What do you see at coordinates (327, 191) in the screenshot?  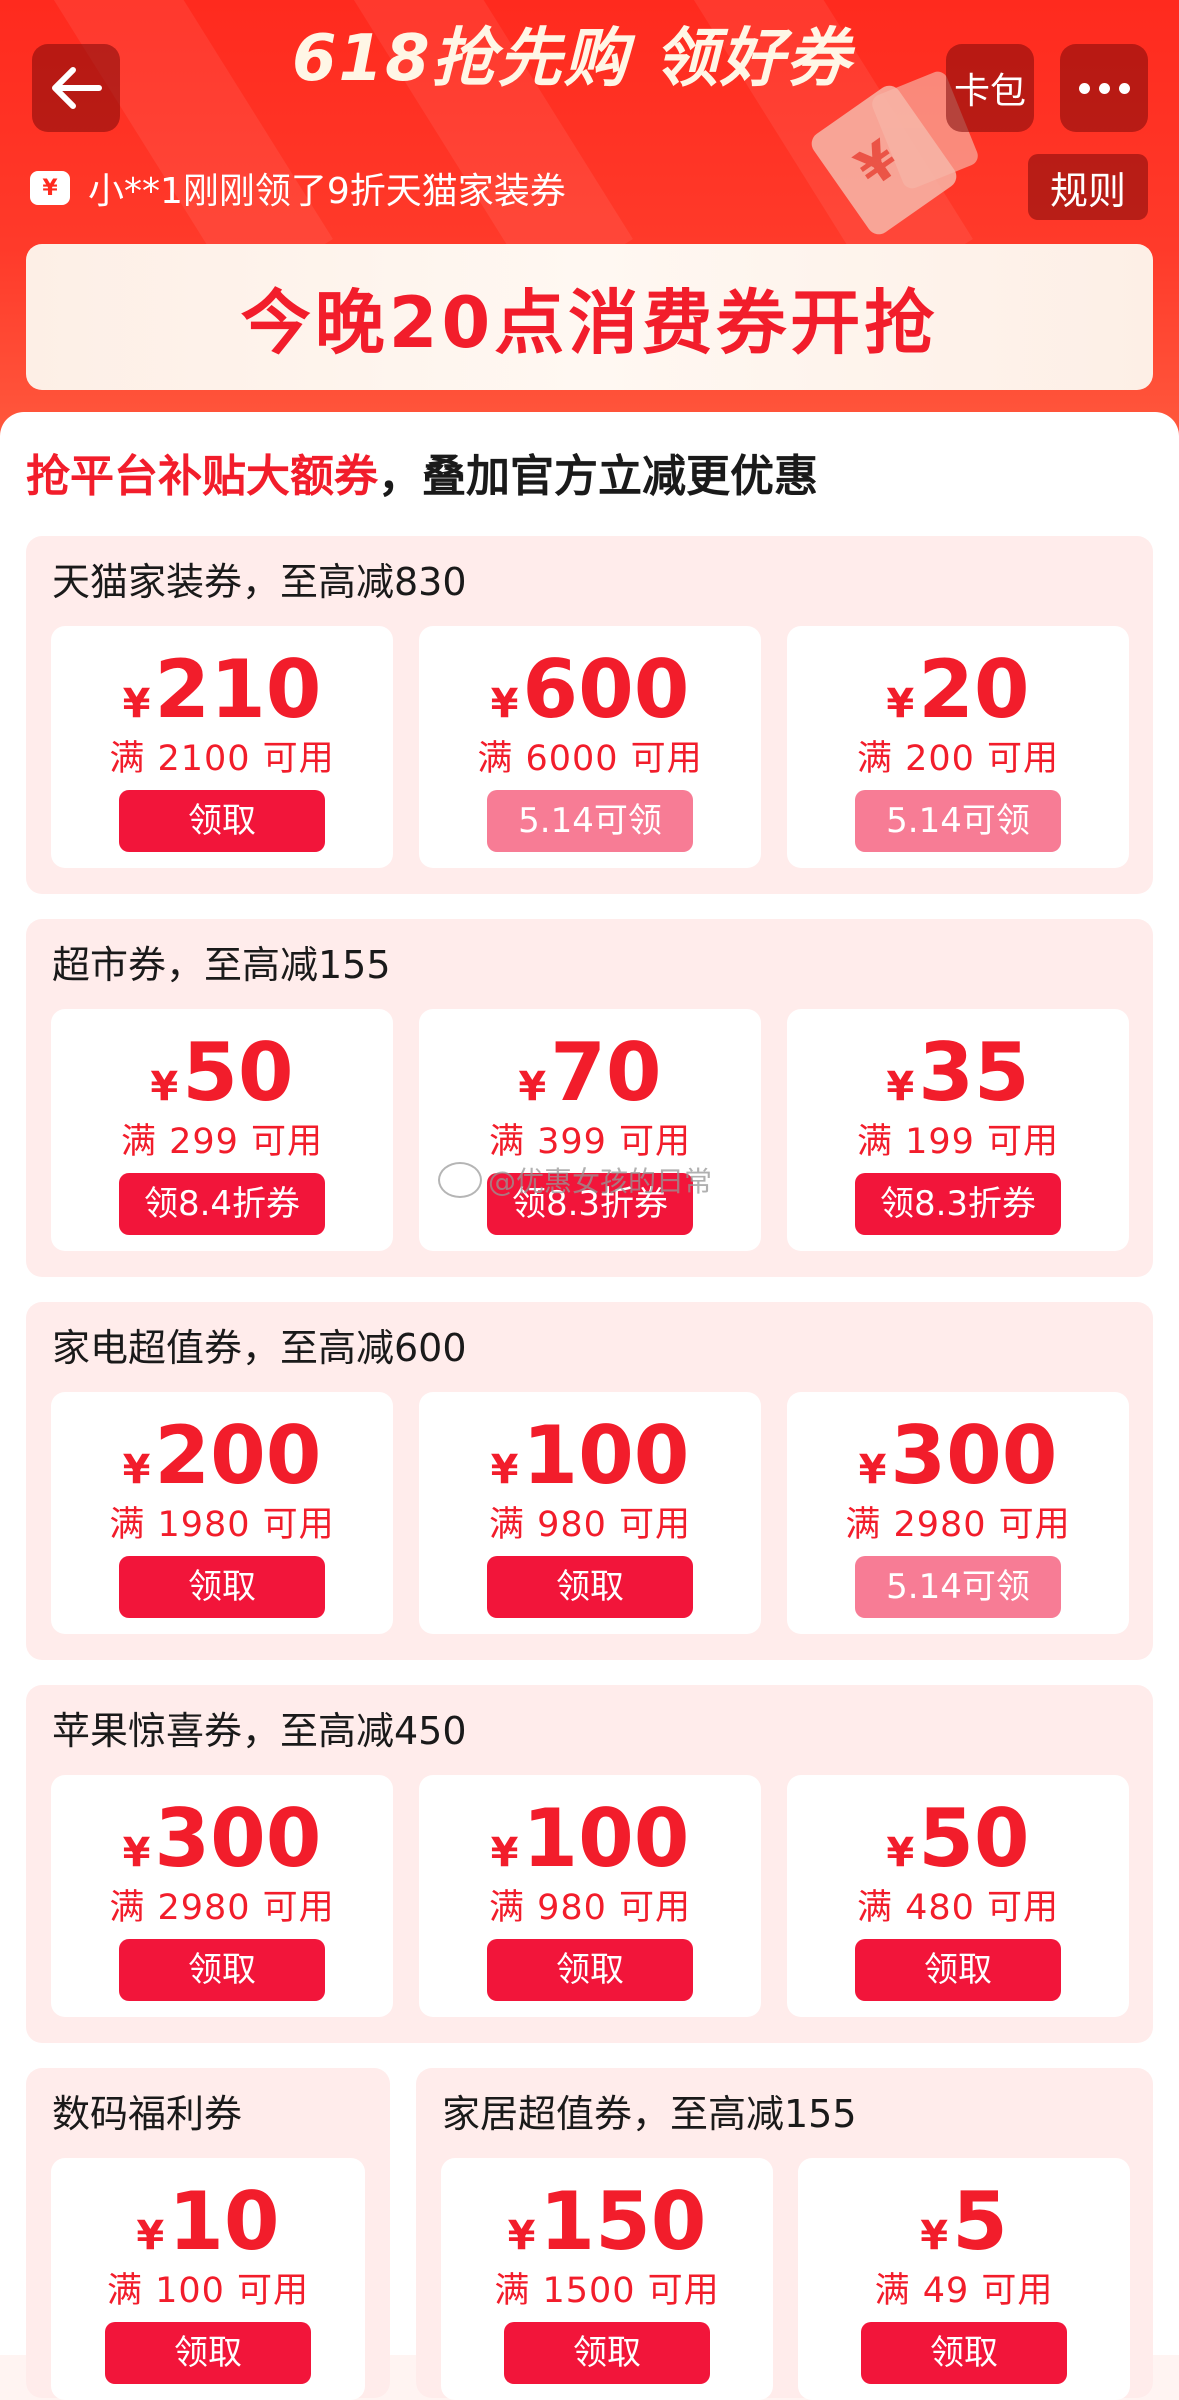 I see `claim-notice-text: 小**1刚刚领了9折天猫家装券` at bounding box center [327, 191].